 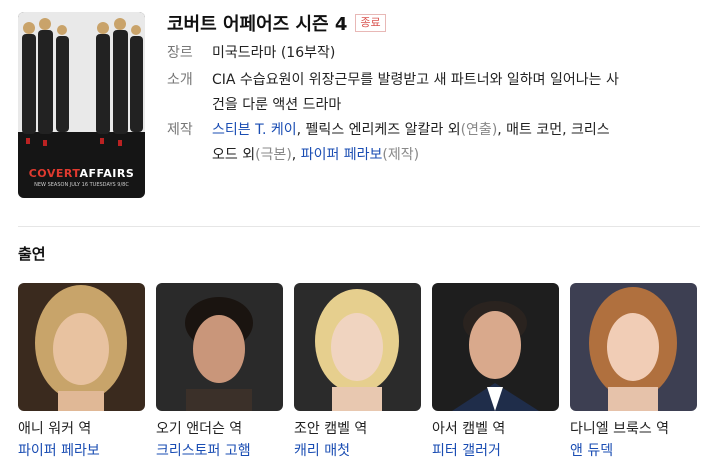 What do you see at coordinates (378, 130) in the screenshot?
I see `credits-director-others: , 펠릭스 엔리케즈 알칼라 외` at bounding box center [378, 130].